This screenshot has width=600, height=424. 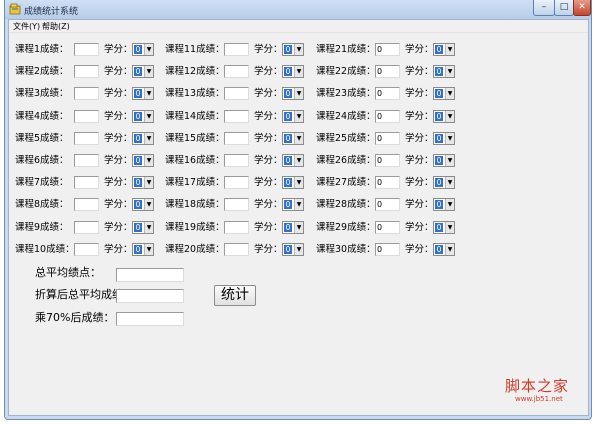 What do you see at coordinates (150, 296) in the screenshot?
I see `converted-average-field` at bounding box center [150, 296].